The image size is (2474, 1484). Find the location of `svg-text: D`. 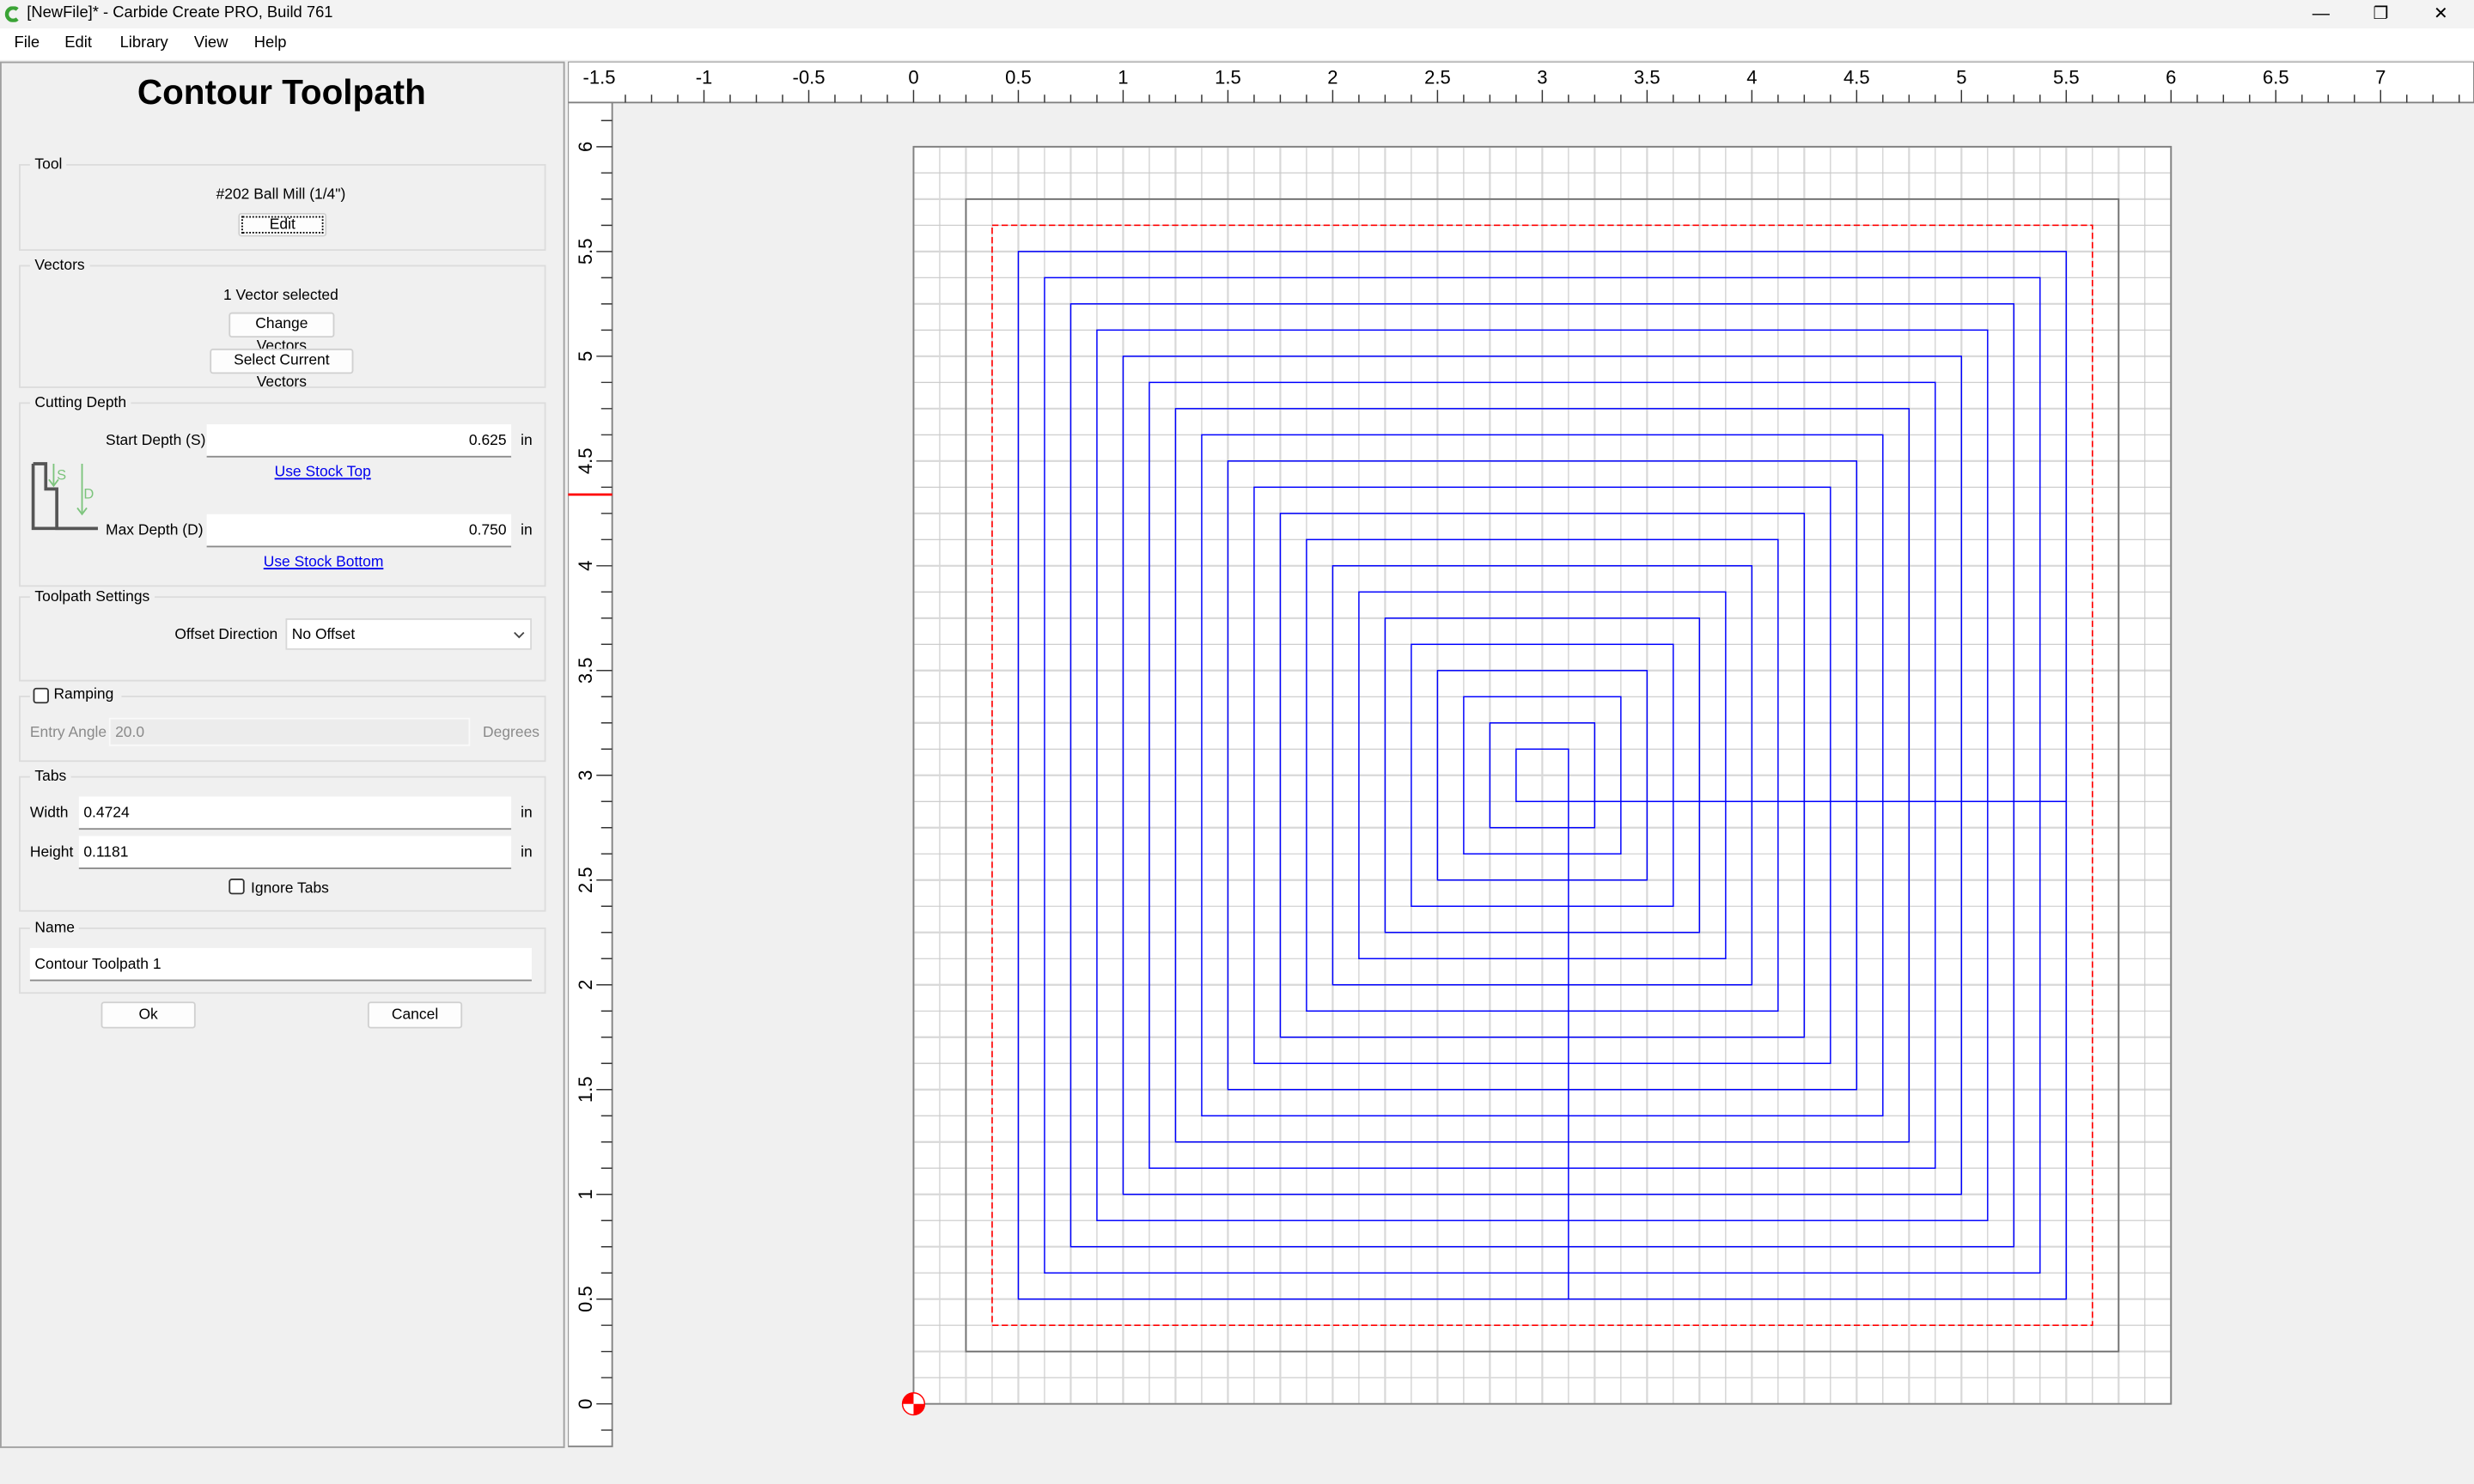

svg-text: D is located at coordinates (88, 493).